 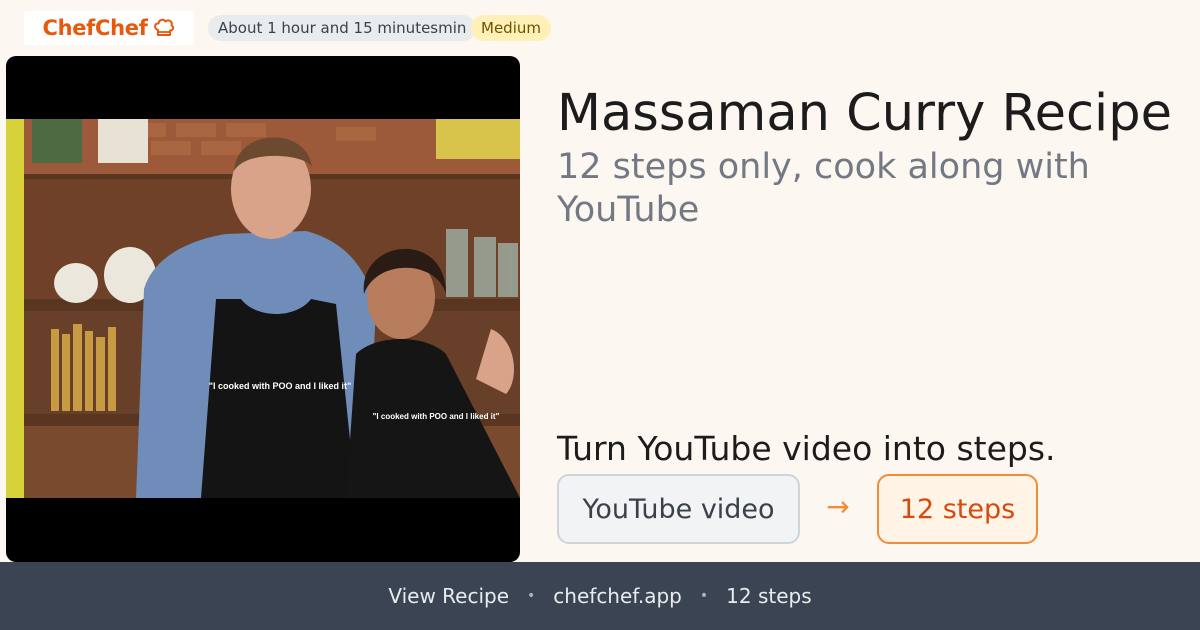 I want to click on apron-text-left: "I cooked with POO and I liked it", so click(x=280, y=386).